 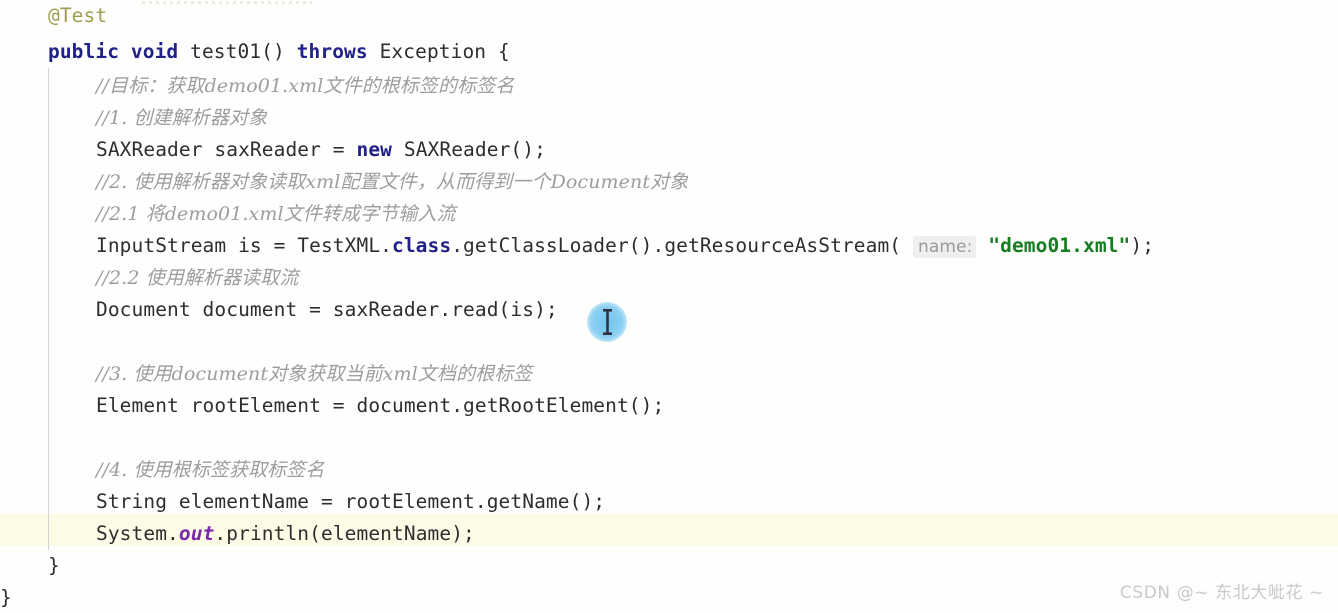 What do you see at coordinates (314, 374) in the screenshot?
I see `comment-step-3: //3. 使用document对象获取当前xml文档的根标签` at bounding box center [314, 374].